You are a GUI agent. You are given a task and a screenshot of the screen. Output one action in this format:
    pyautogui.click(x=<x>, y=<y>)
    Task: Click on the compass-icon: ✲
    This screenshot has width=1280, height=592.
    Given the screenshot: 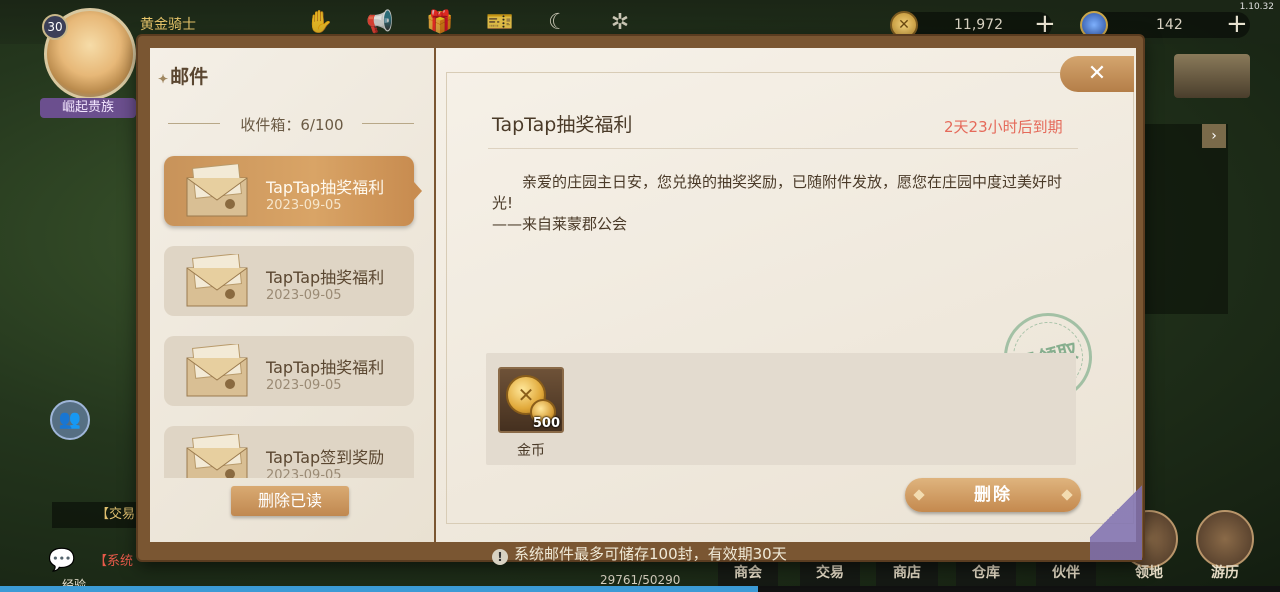 What is the action you would take?
    pyautogui.click(x=620, y=23)
    